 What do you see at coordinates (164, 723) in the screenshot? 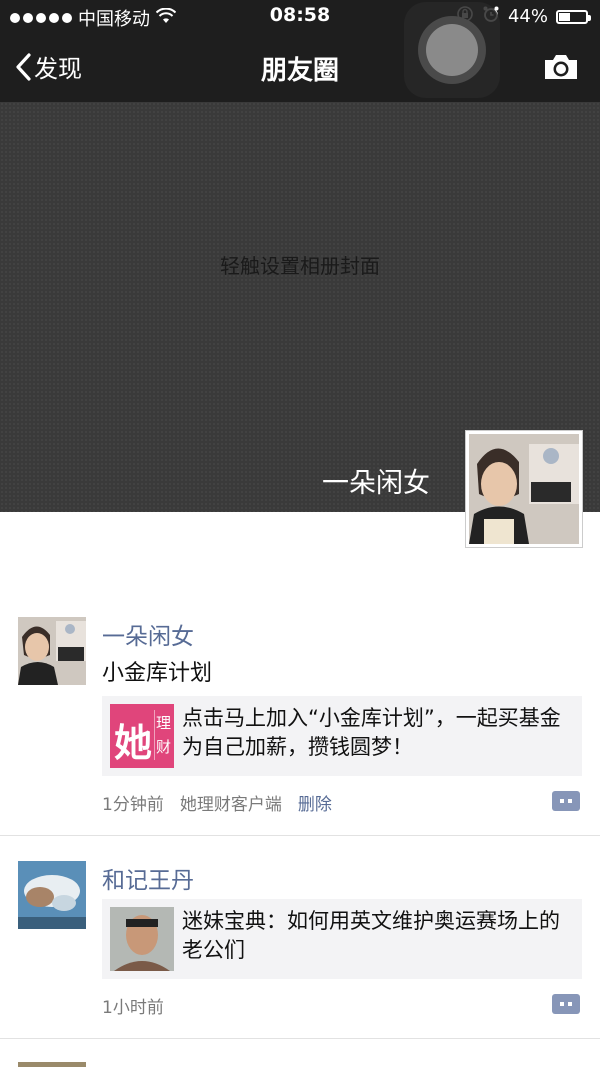
I see `app-logo-sub1: 理` at bounding box center [164, 723].